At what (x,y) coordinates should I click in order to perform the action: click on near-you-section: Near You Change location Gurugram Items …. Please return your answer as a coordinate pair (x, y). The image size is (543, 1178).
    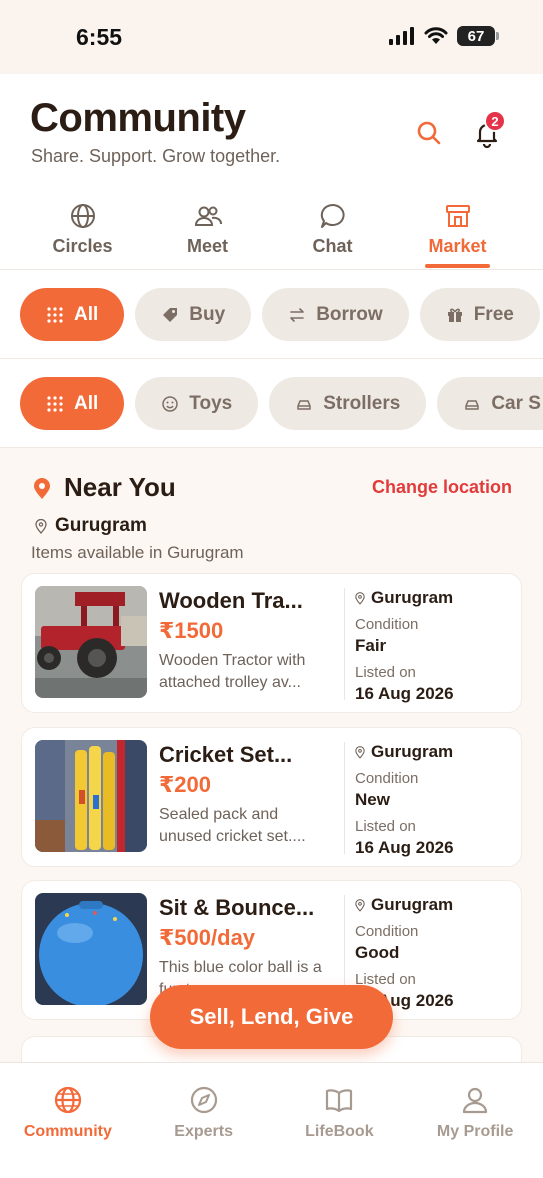
    Looking at the image, I should click on (271, 510).